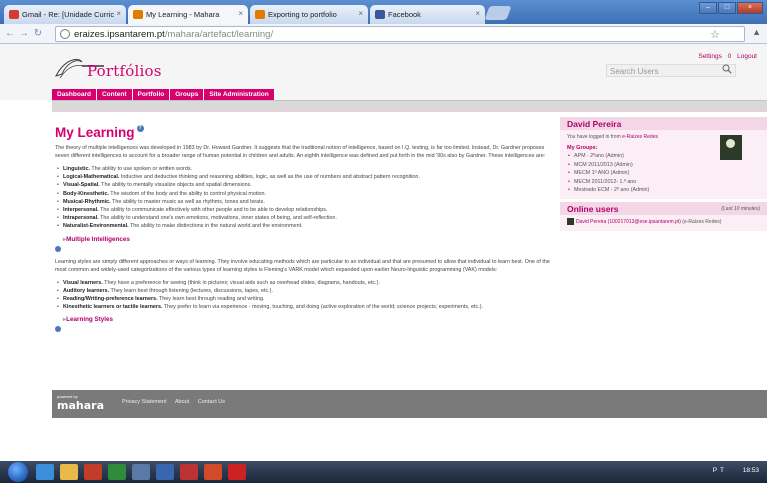 The image size is (767, 483). What do you see at coordinates (380, 14) in the screenshot?
I see `facebook-icon` at bounding box center [380, 14].